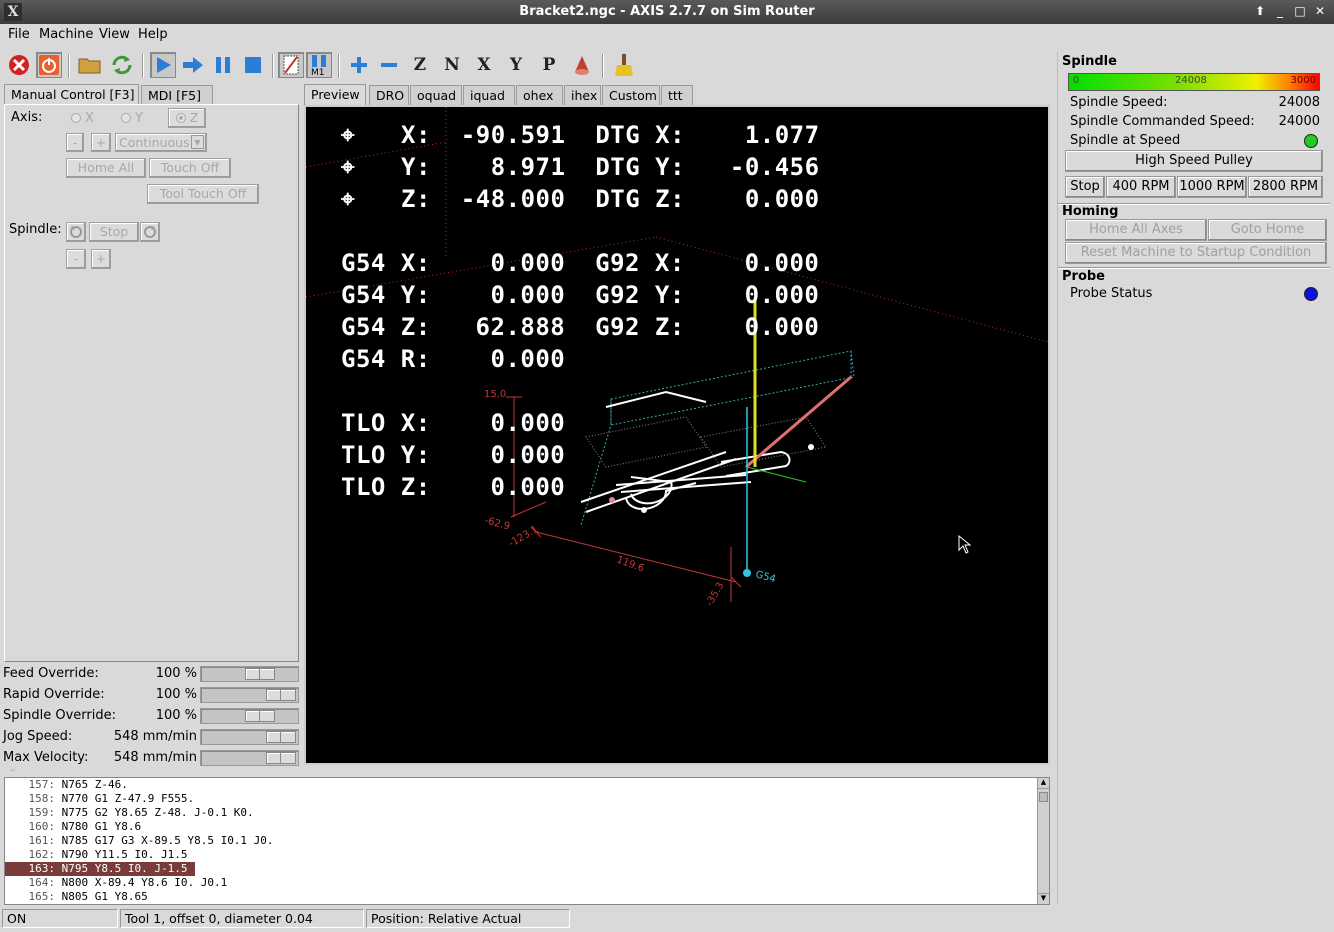 The image size is (1334, 932). Describe the element at coordinates (249, 737) in the screenshot. I see `jog-speed-slider` at that location.